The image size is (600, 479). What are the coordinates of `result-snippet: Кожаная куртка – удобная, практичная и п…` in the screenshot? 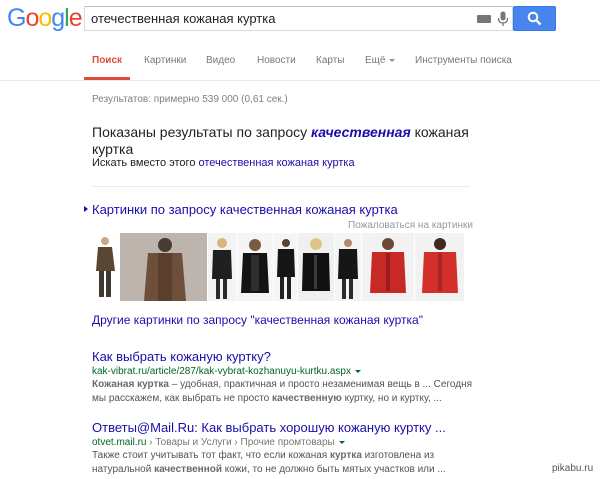 It's located at (282, 384).